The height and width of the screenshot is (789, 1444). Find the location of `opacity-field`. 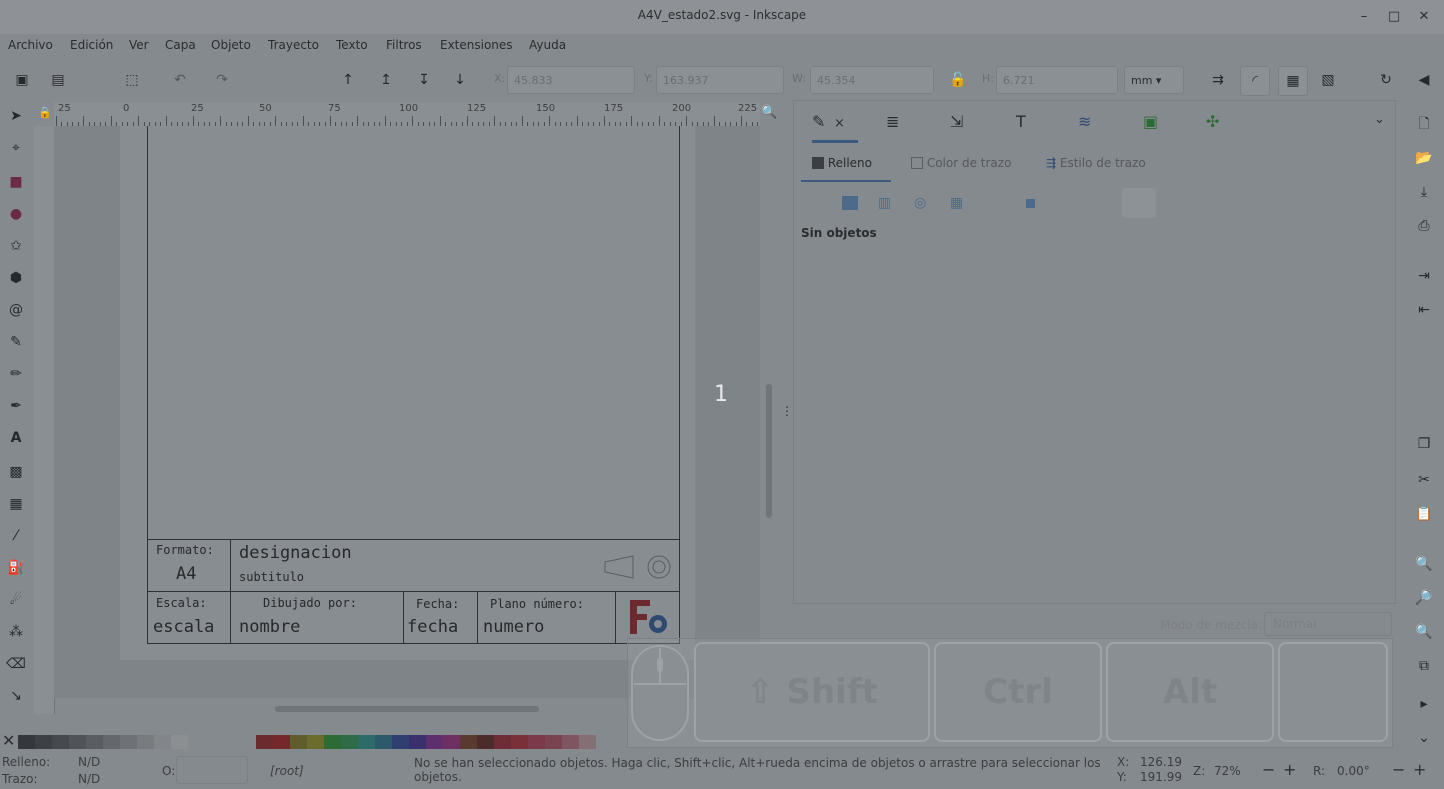

opacity-field is located at coordinates (212, 770).